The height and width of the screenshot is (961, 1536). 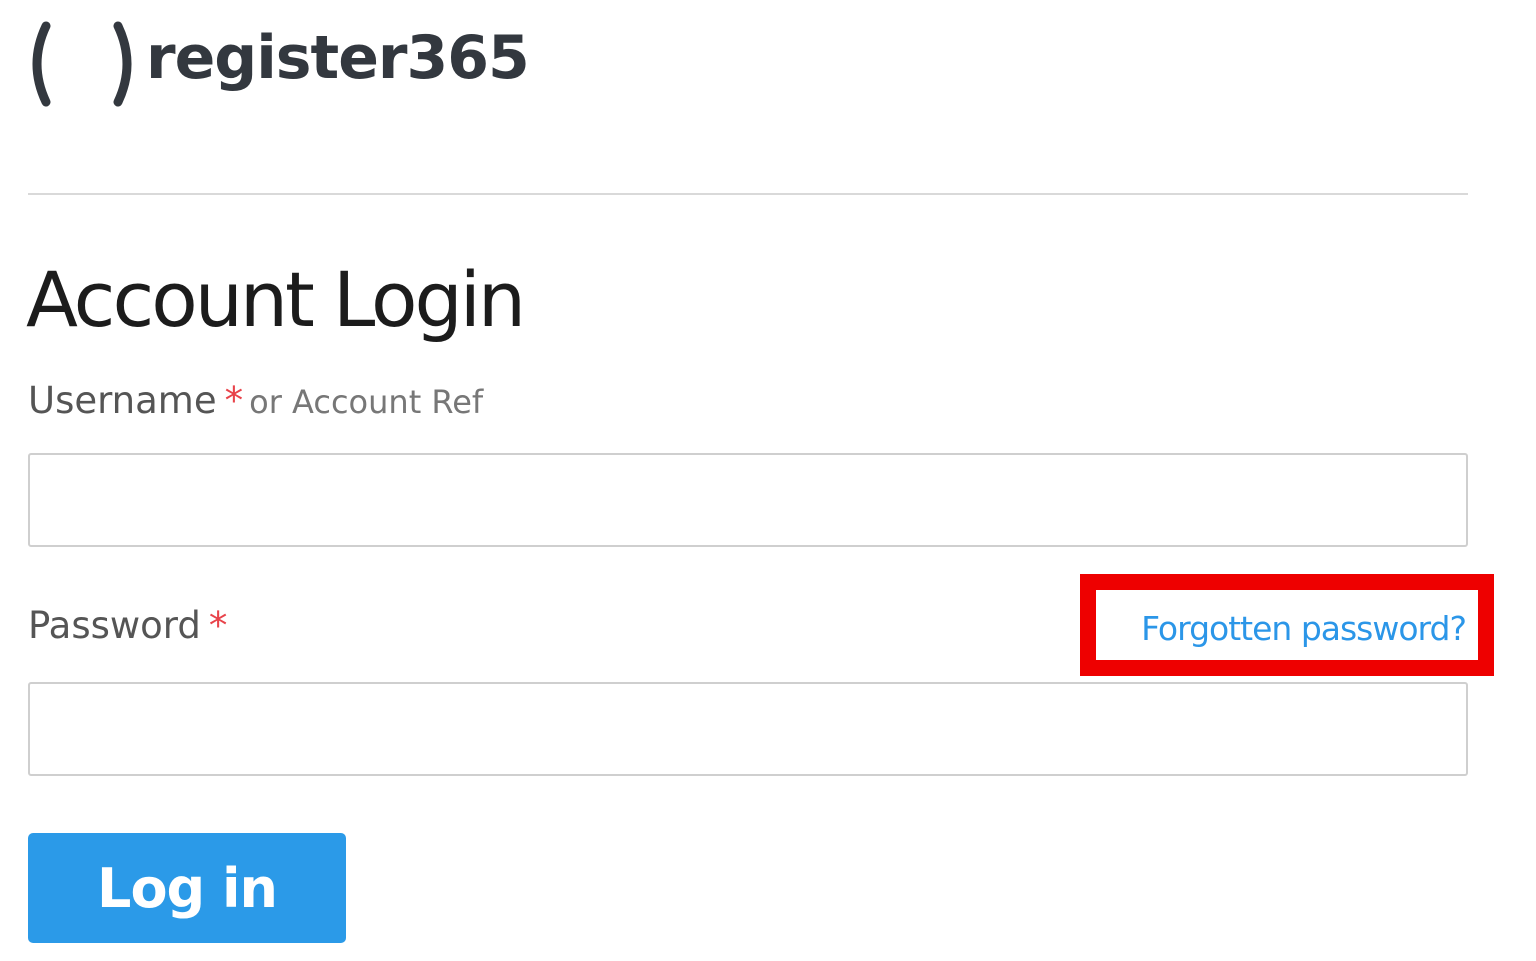 I want to click on password-label-text: Password, so click(x=114, y=625).